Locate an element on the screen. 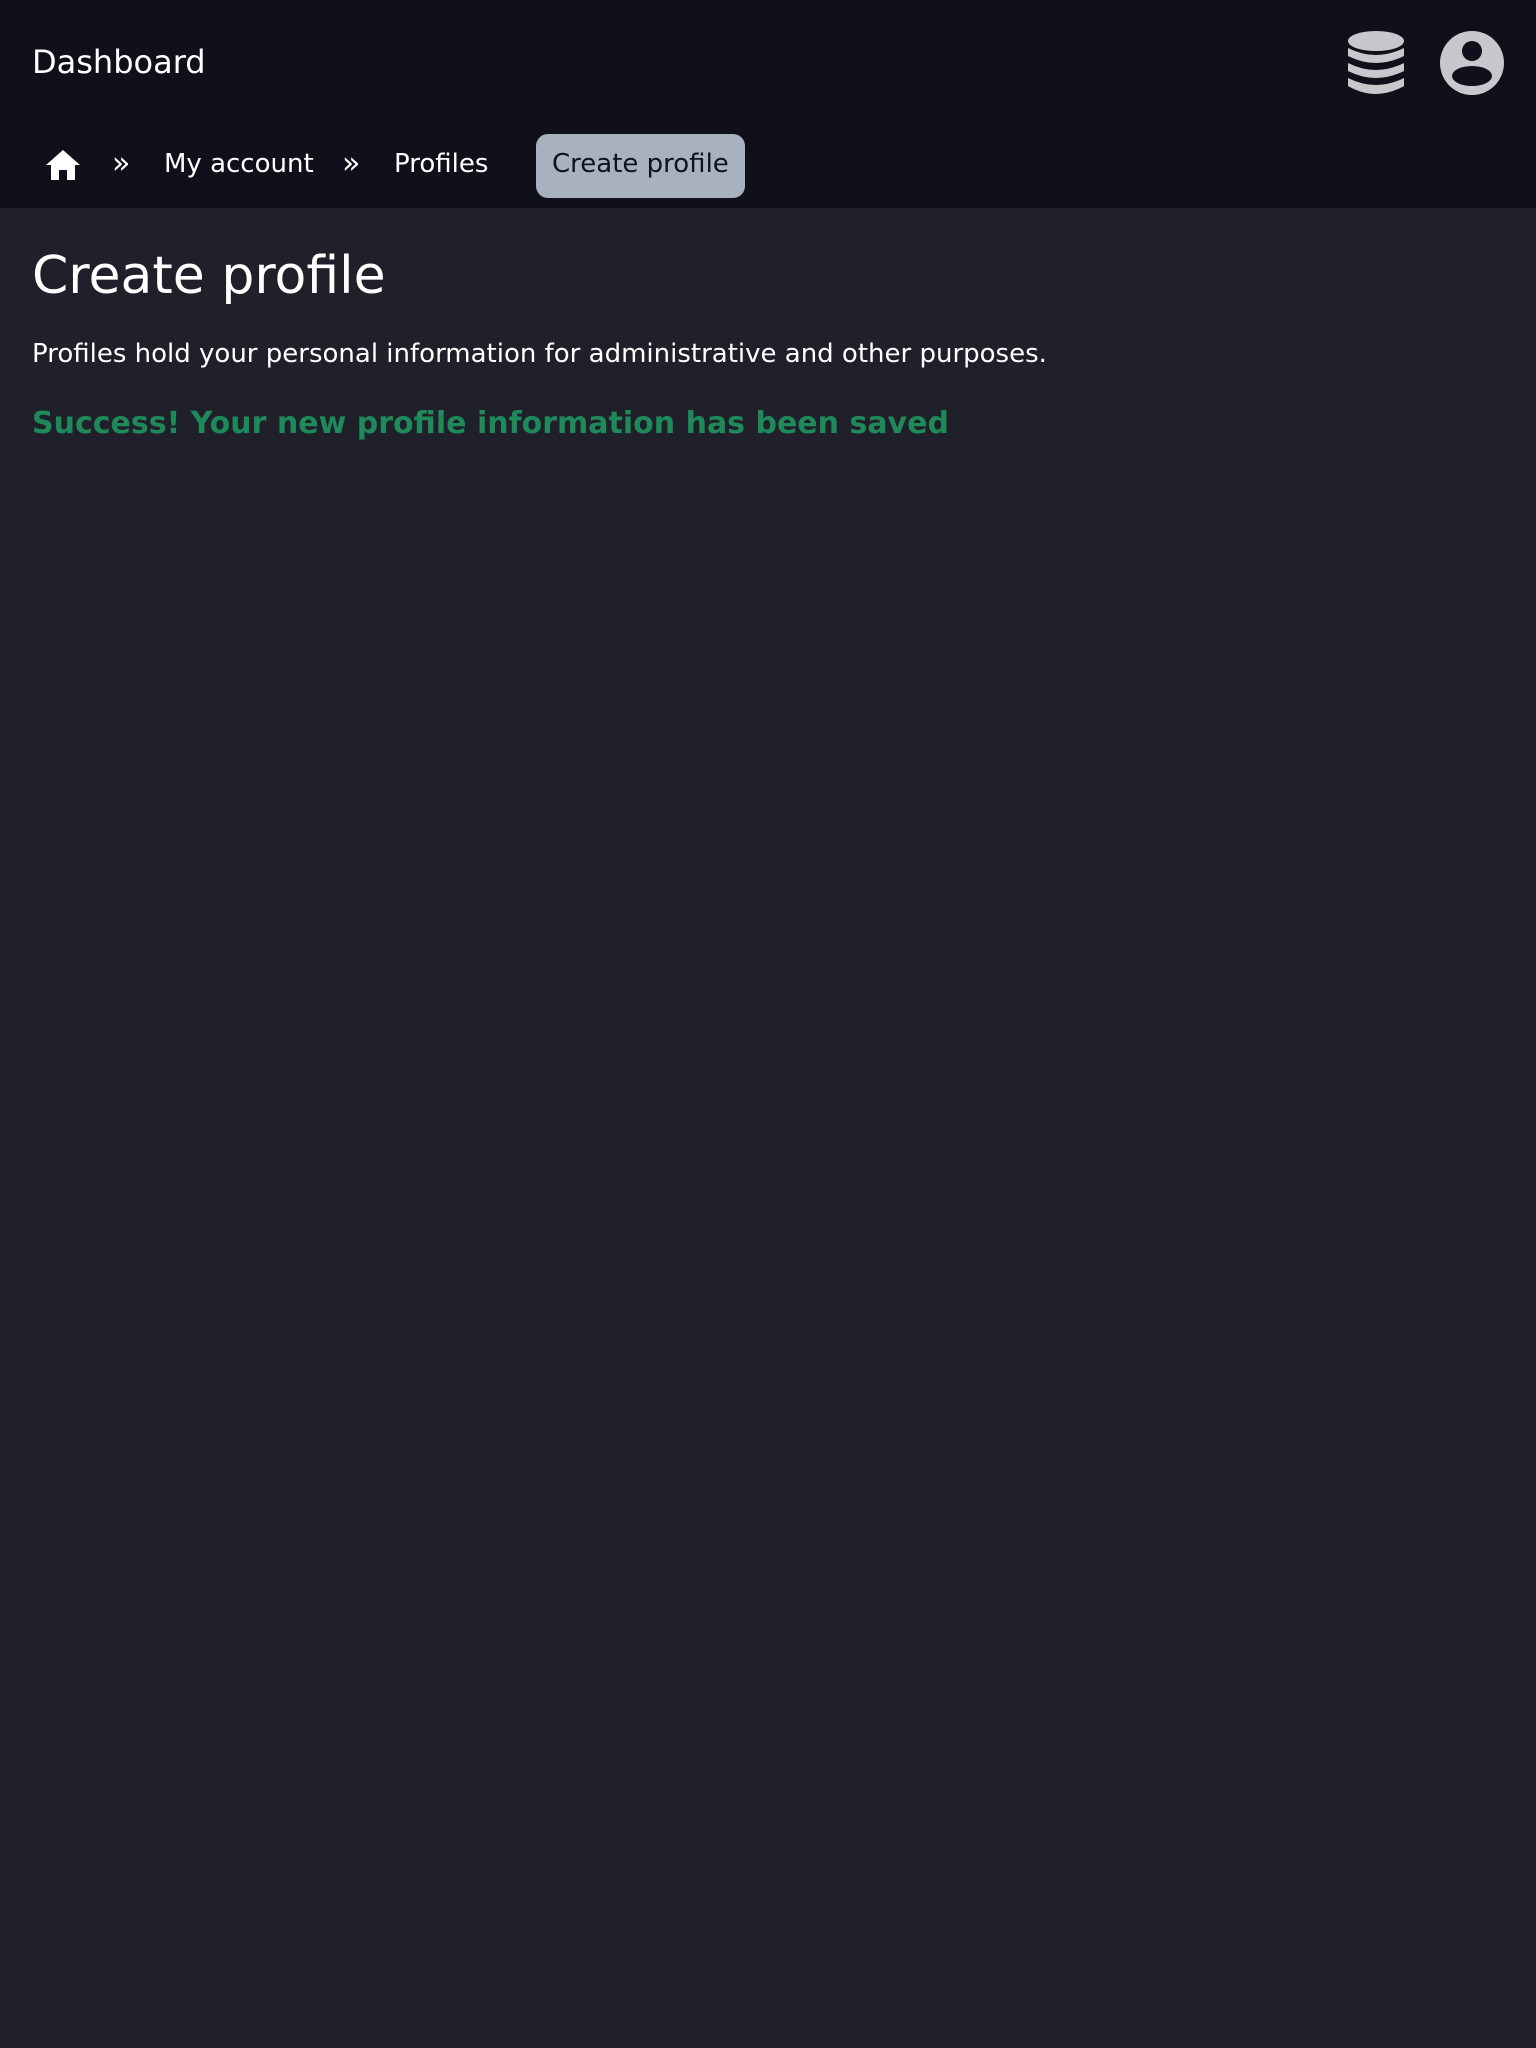  database-icon is located at coordinates (1376, 62).